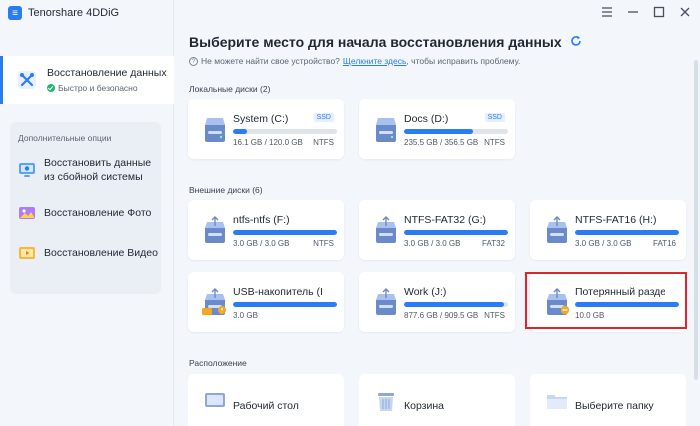  I want to click on tools-icon, so click(27, 80).